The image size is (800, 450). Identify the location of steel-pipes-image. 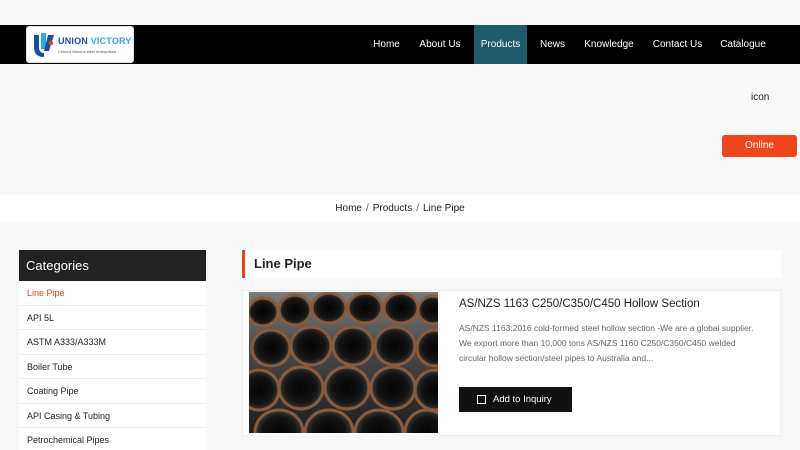
(343, 362).